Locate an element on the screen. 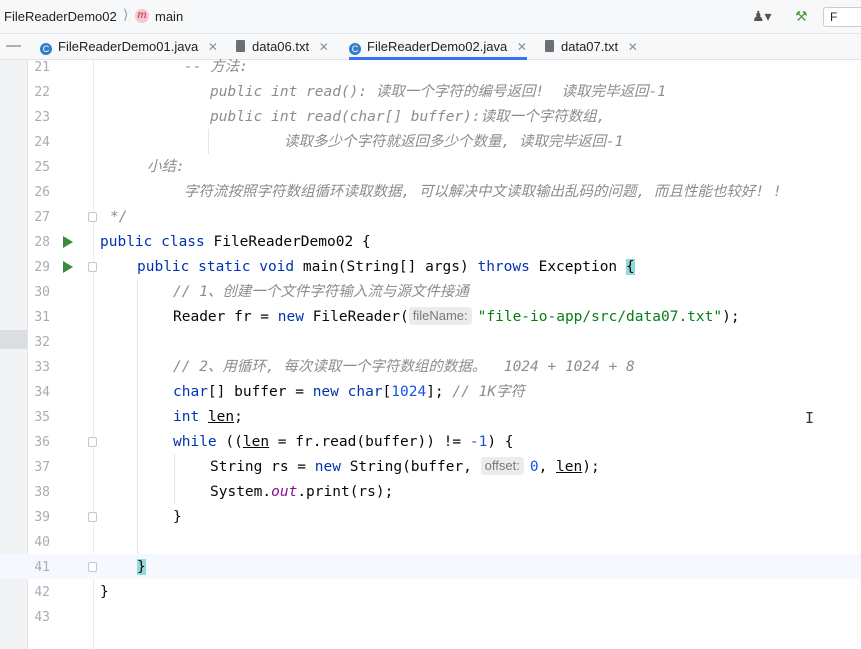  code-line-35: int len; is located at coordinates (208, 417).